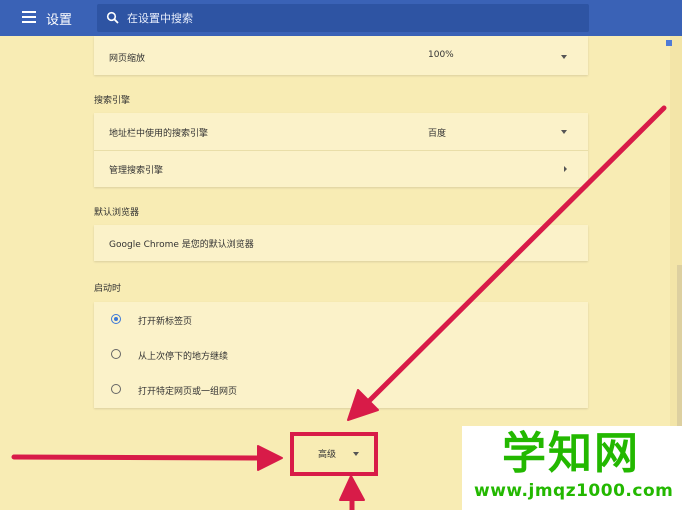 The height and width of the screenshot is (510, 682). I want to click on watermark-logo: 学知网, so click(571, 453).